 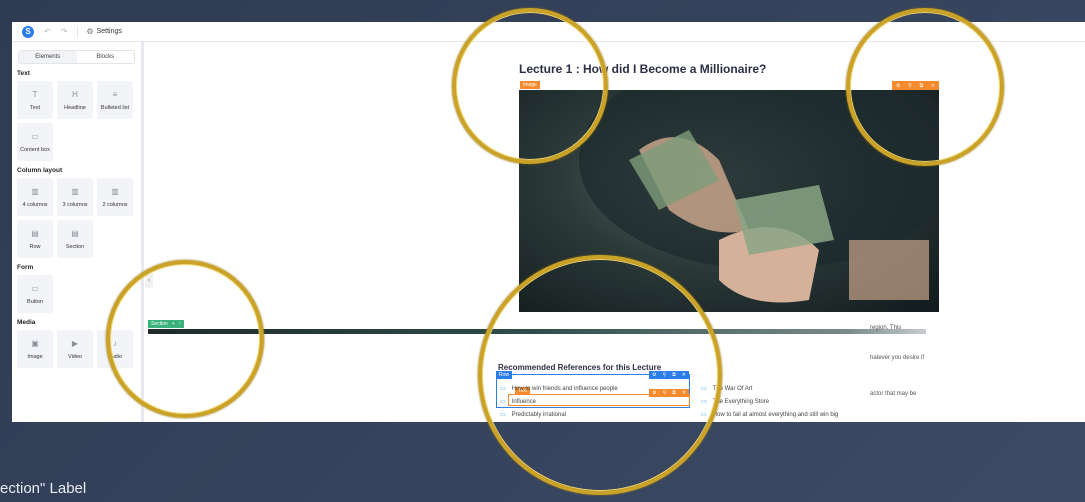 What do you see at coordinates (35, 246) in the screenshot?
I see `element-label: Row` at bounding box center [35, 246].